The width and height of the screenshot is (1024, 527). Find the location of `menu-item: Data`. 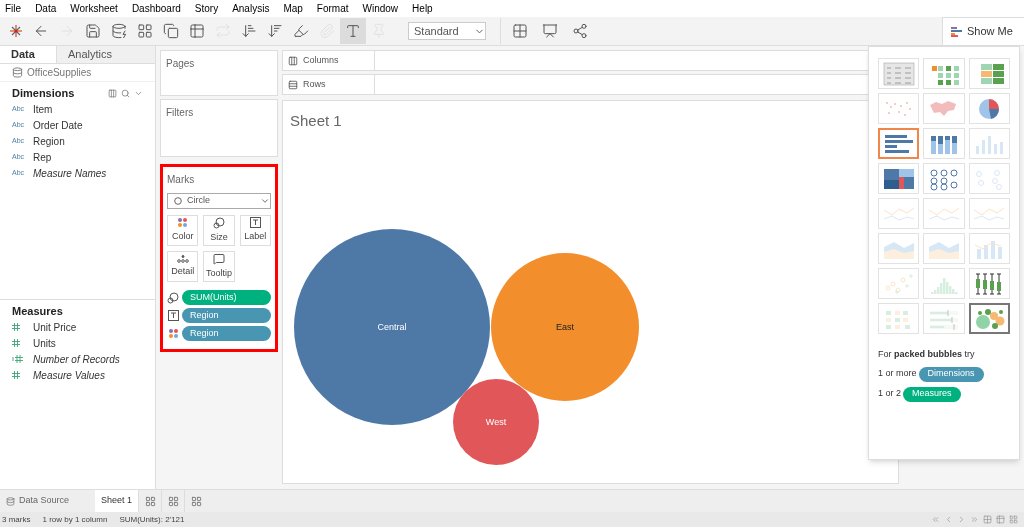

menu-item: Data is located at coordinates (46, 8).